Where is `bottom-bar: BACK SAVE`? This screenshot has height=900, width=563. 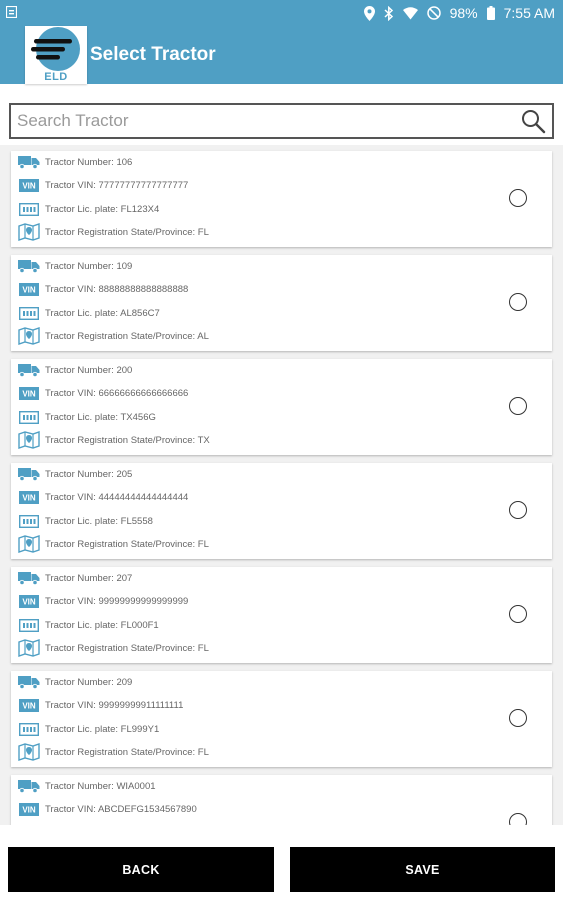 bottom-bar: BACK SAVE is located at coordinates (281, 862).